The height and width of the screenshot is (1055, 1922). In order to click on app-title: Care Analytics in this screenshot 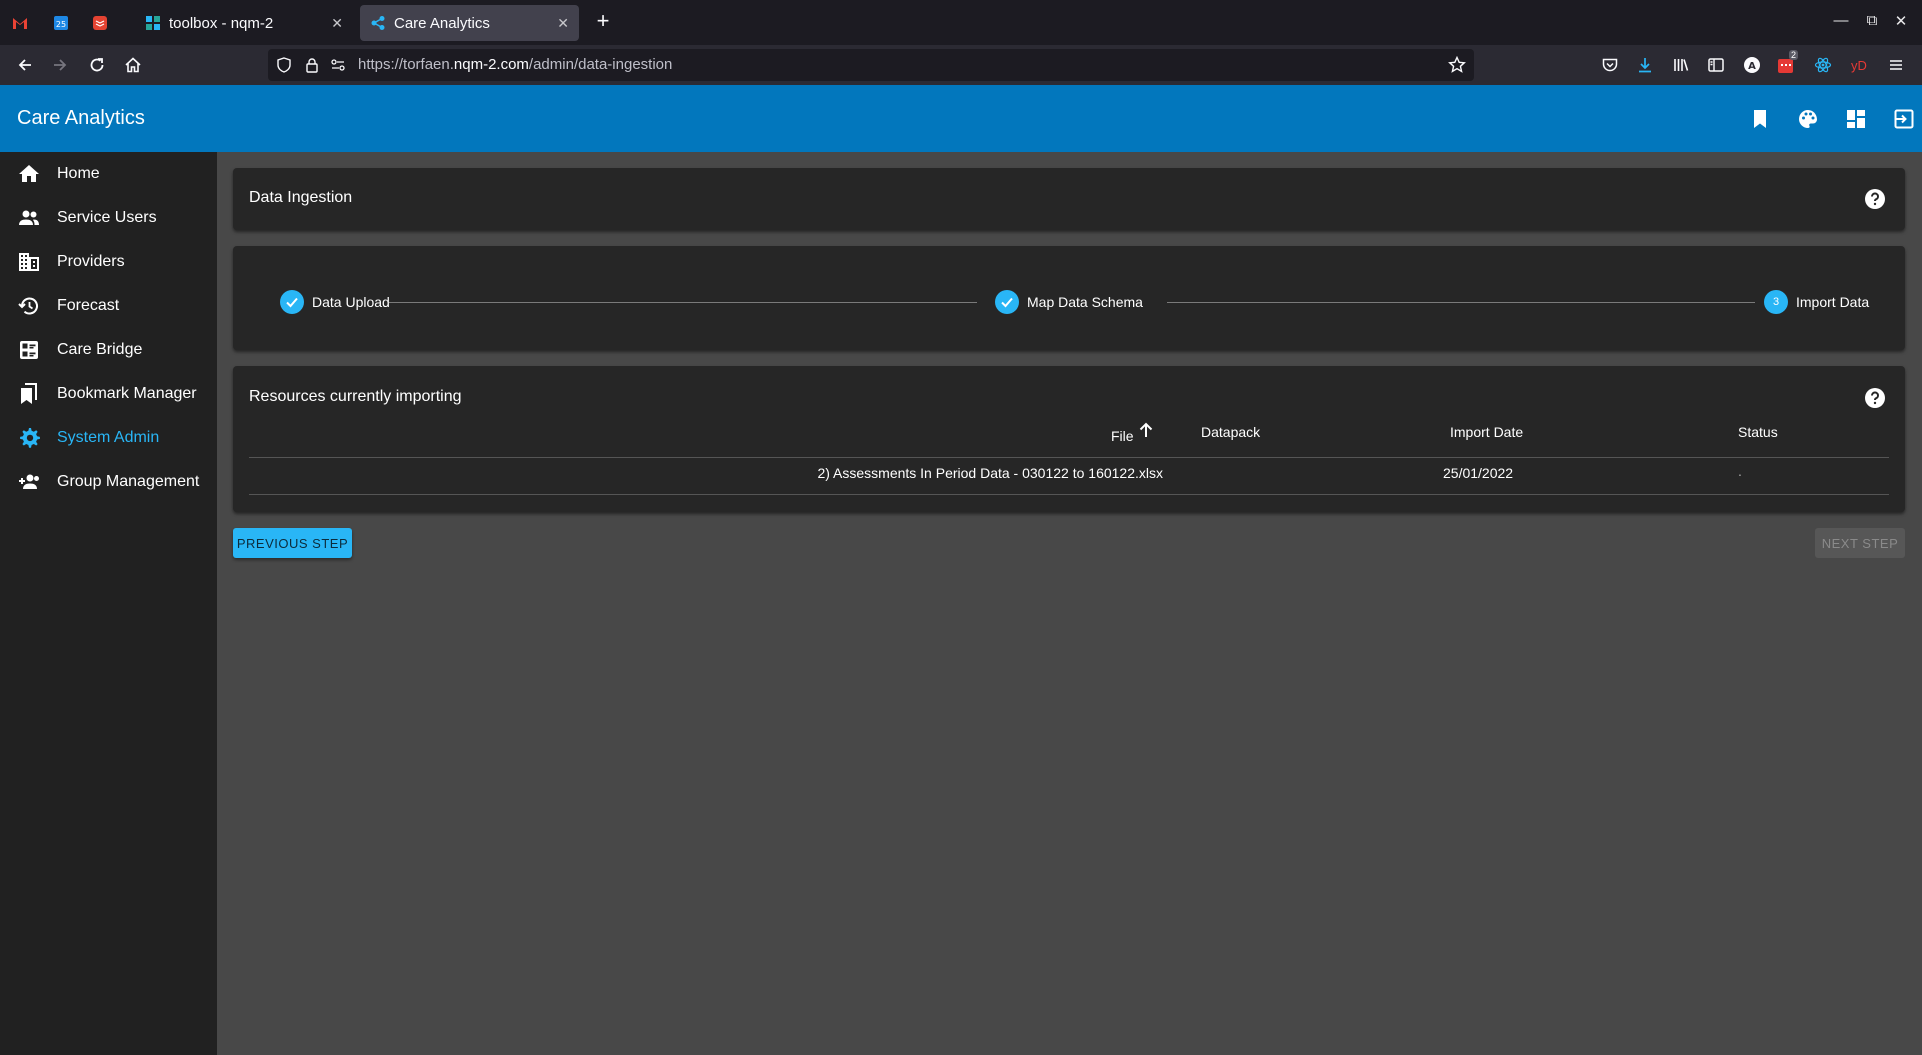, I will do `click(81, 118)`.